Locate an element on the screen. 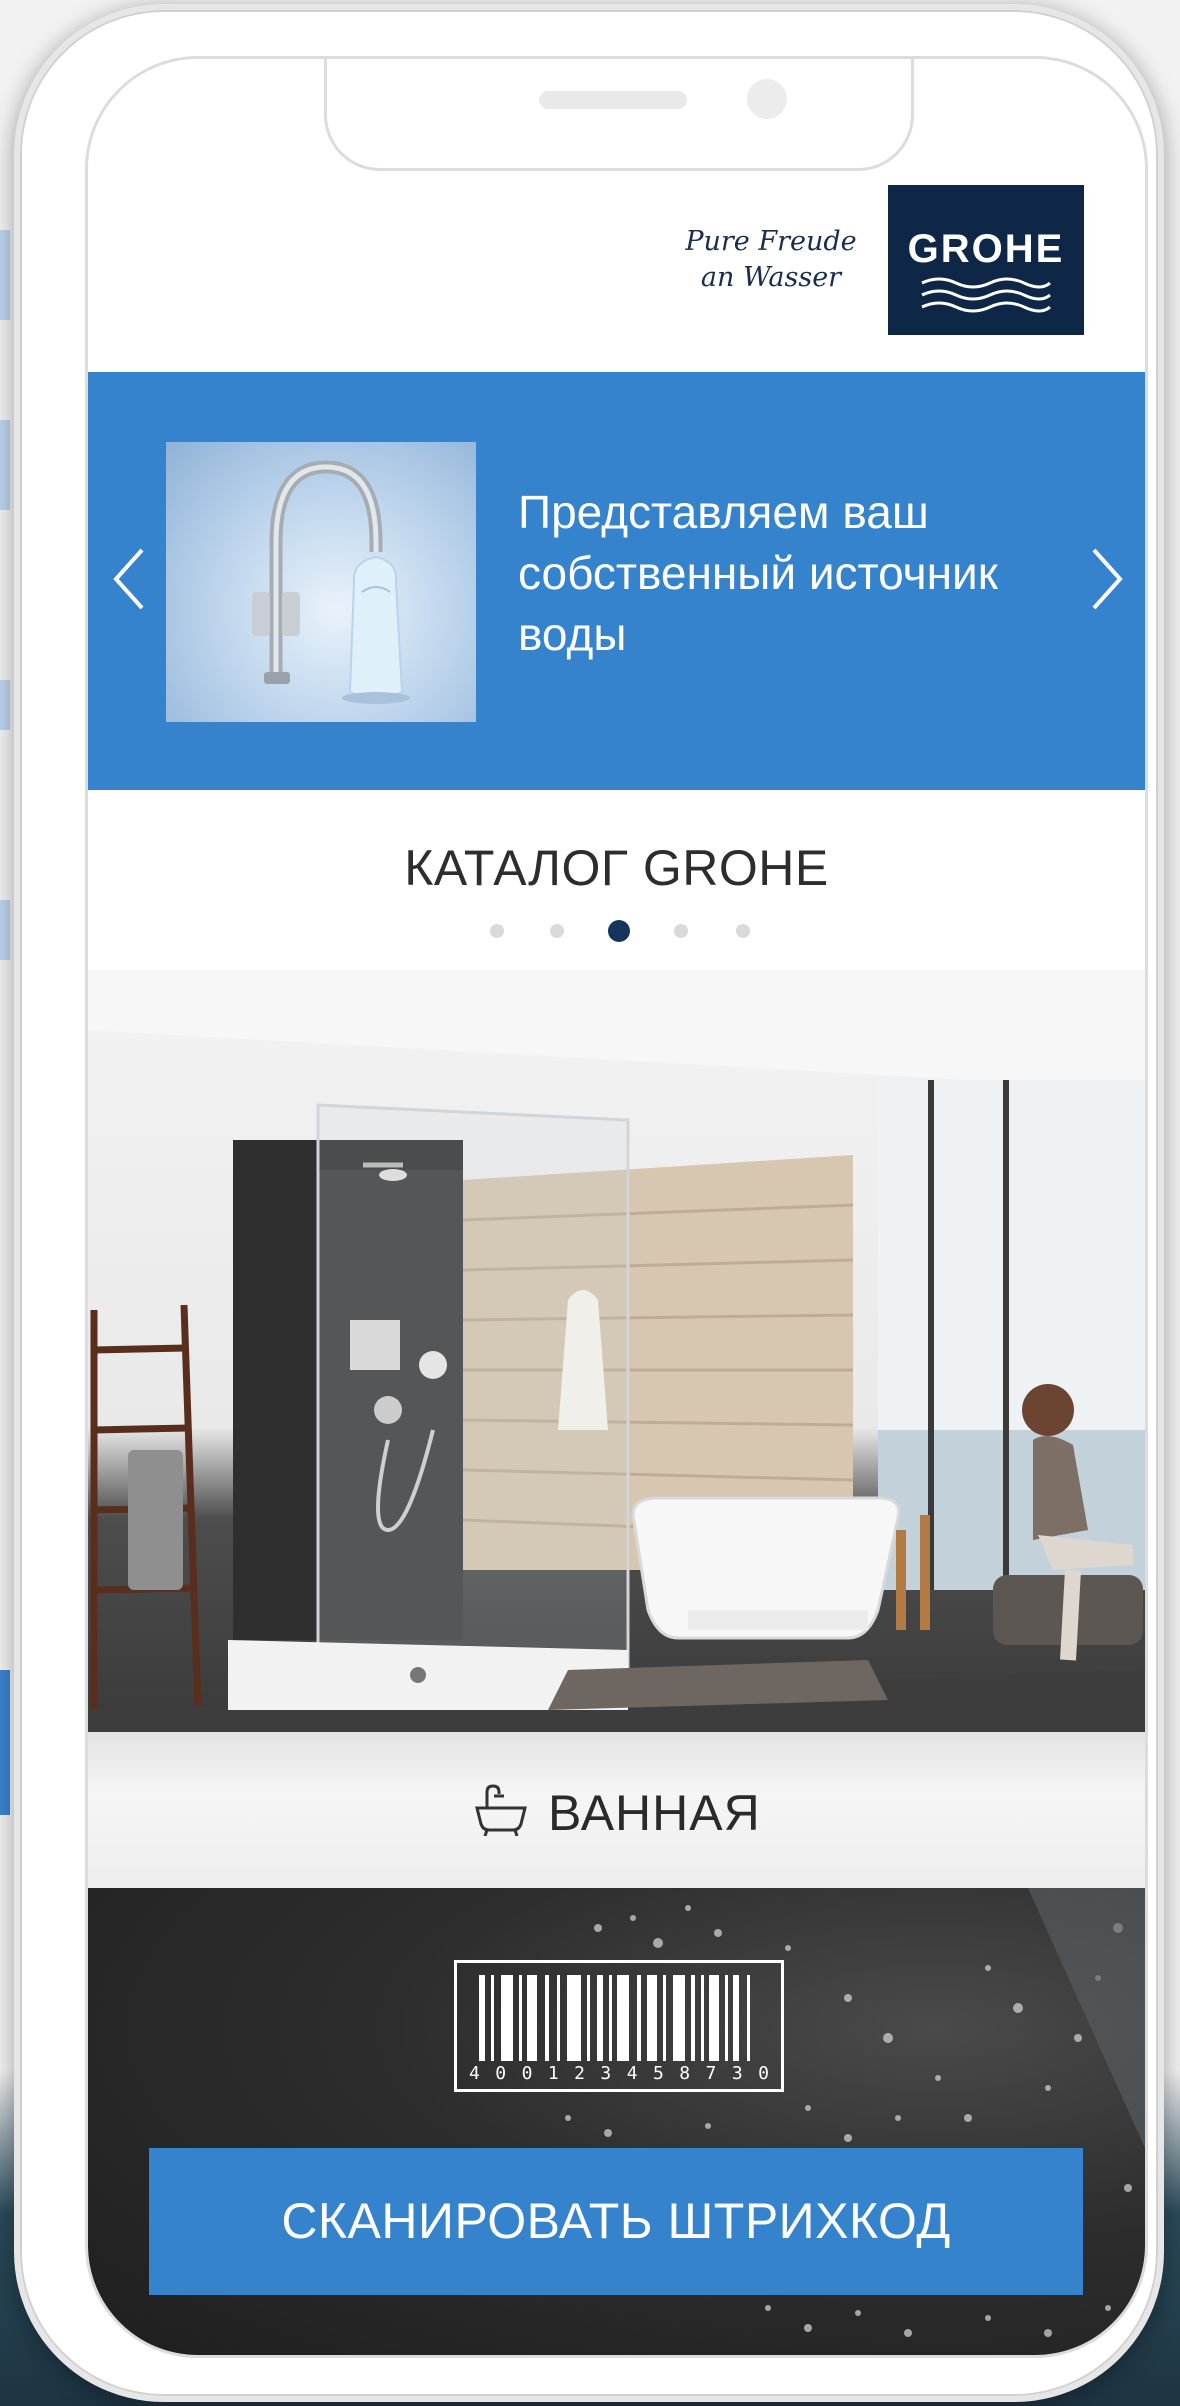 The height and width of the screenshot is (2406, 1180). barcode-digit: 7 is located at coordinates (711, 2073).